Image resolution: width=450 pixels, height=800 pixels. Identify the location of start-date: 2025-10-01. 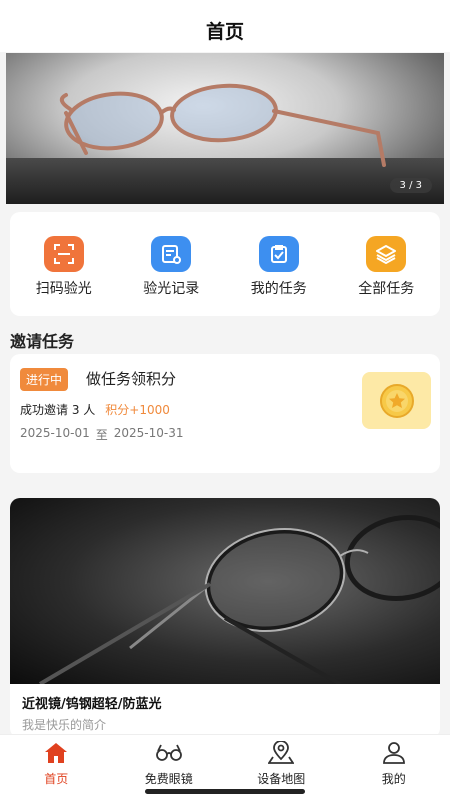
(55, 433).